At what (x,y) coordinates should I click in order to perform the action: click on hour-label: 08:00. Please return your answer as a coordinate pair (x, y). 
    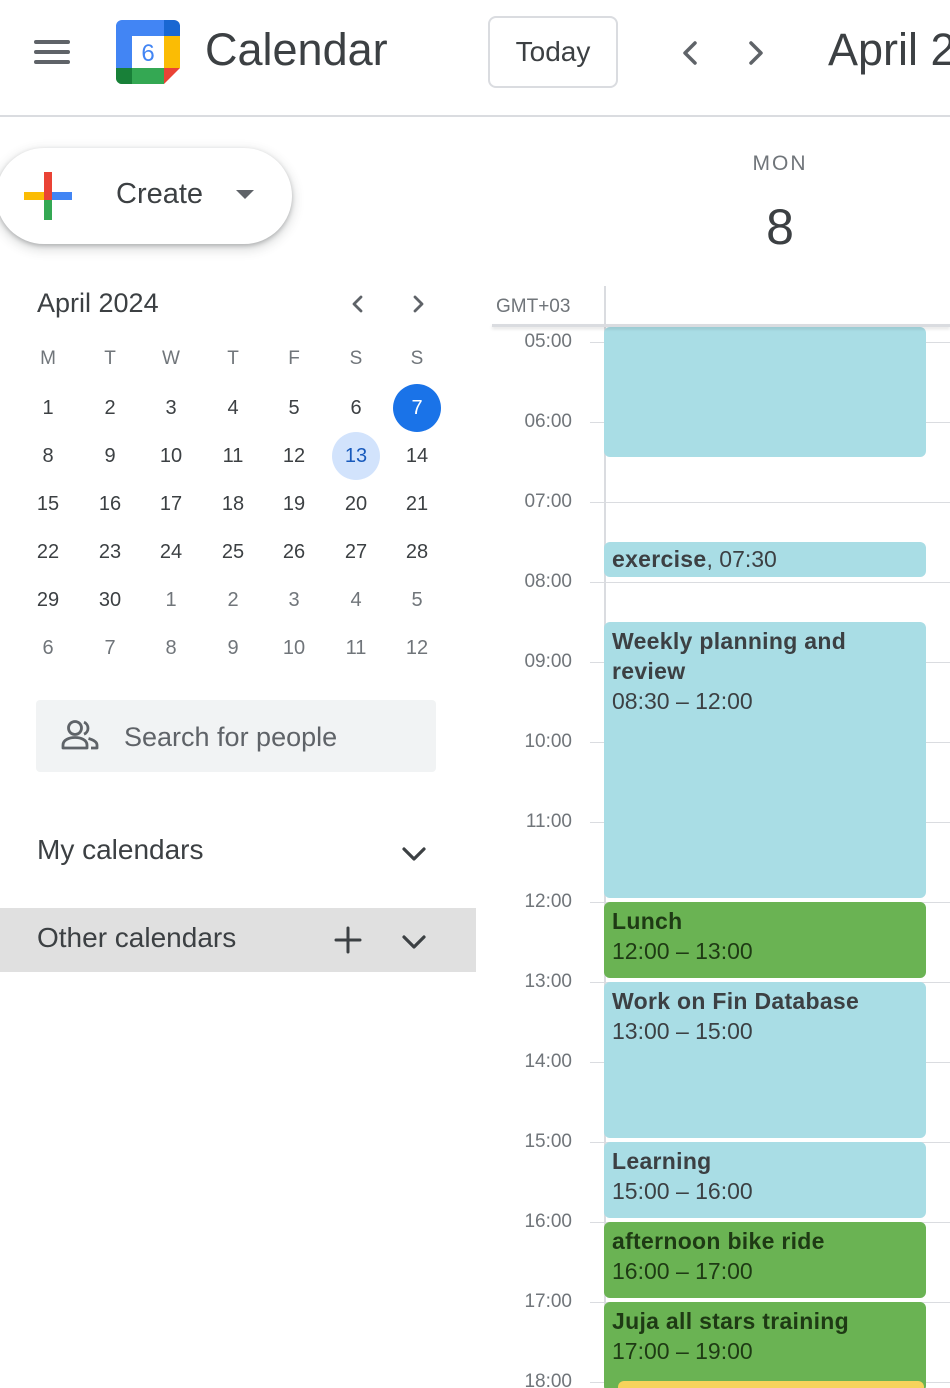
    Looking at the image, I should click on (548, 581).